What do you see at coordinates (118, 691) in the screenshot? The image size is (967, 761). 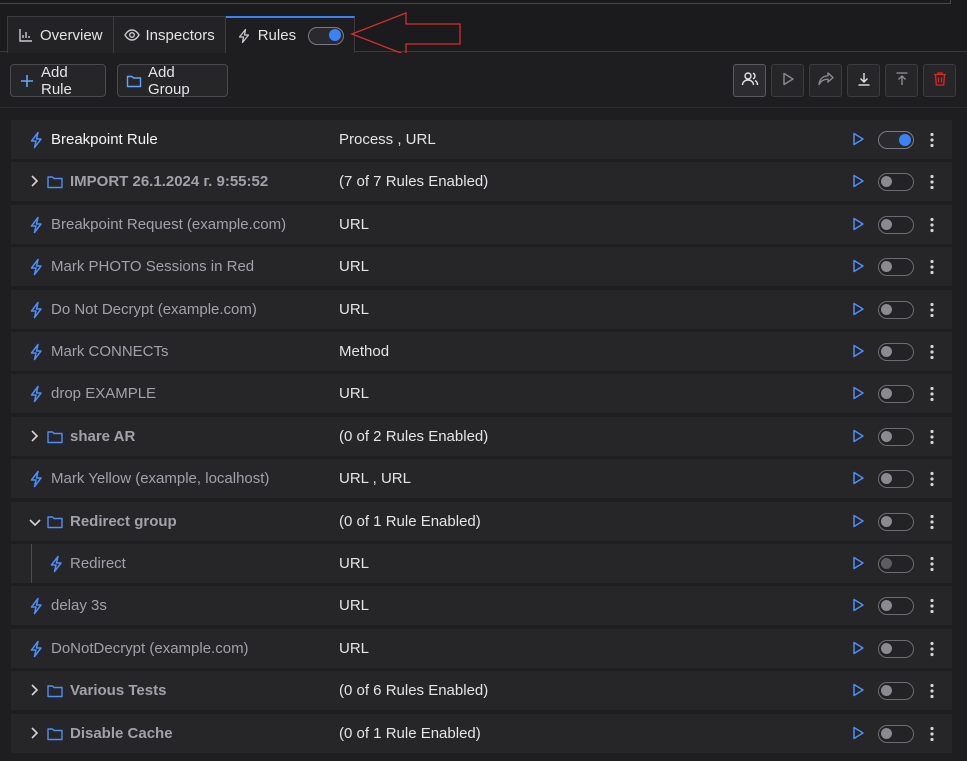 I see `group-name: Various Tests` at bounding box center [118, 691].